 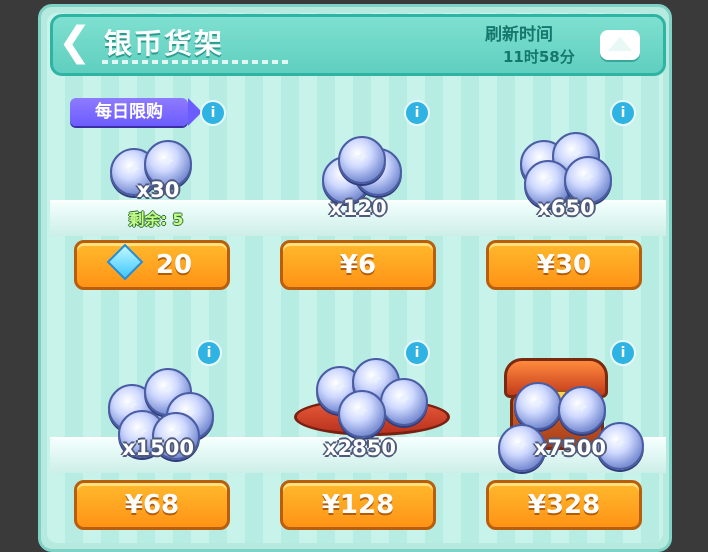 I want to click on shop-item-5: i x2850 ¥128, so click(x=370, y=435).